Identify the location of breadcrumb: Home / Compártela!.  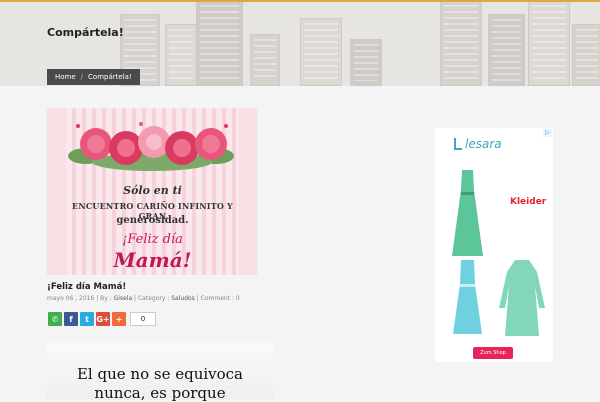
(93, 77).